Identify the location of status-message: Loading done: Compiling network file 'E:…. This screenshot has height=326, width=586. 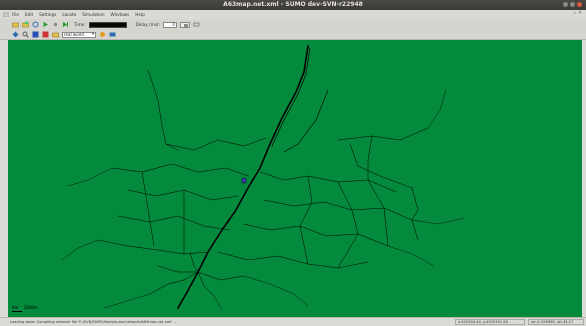
(93, 322).